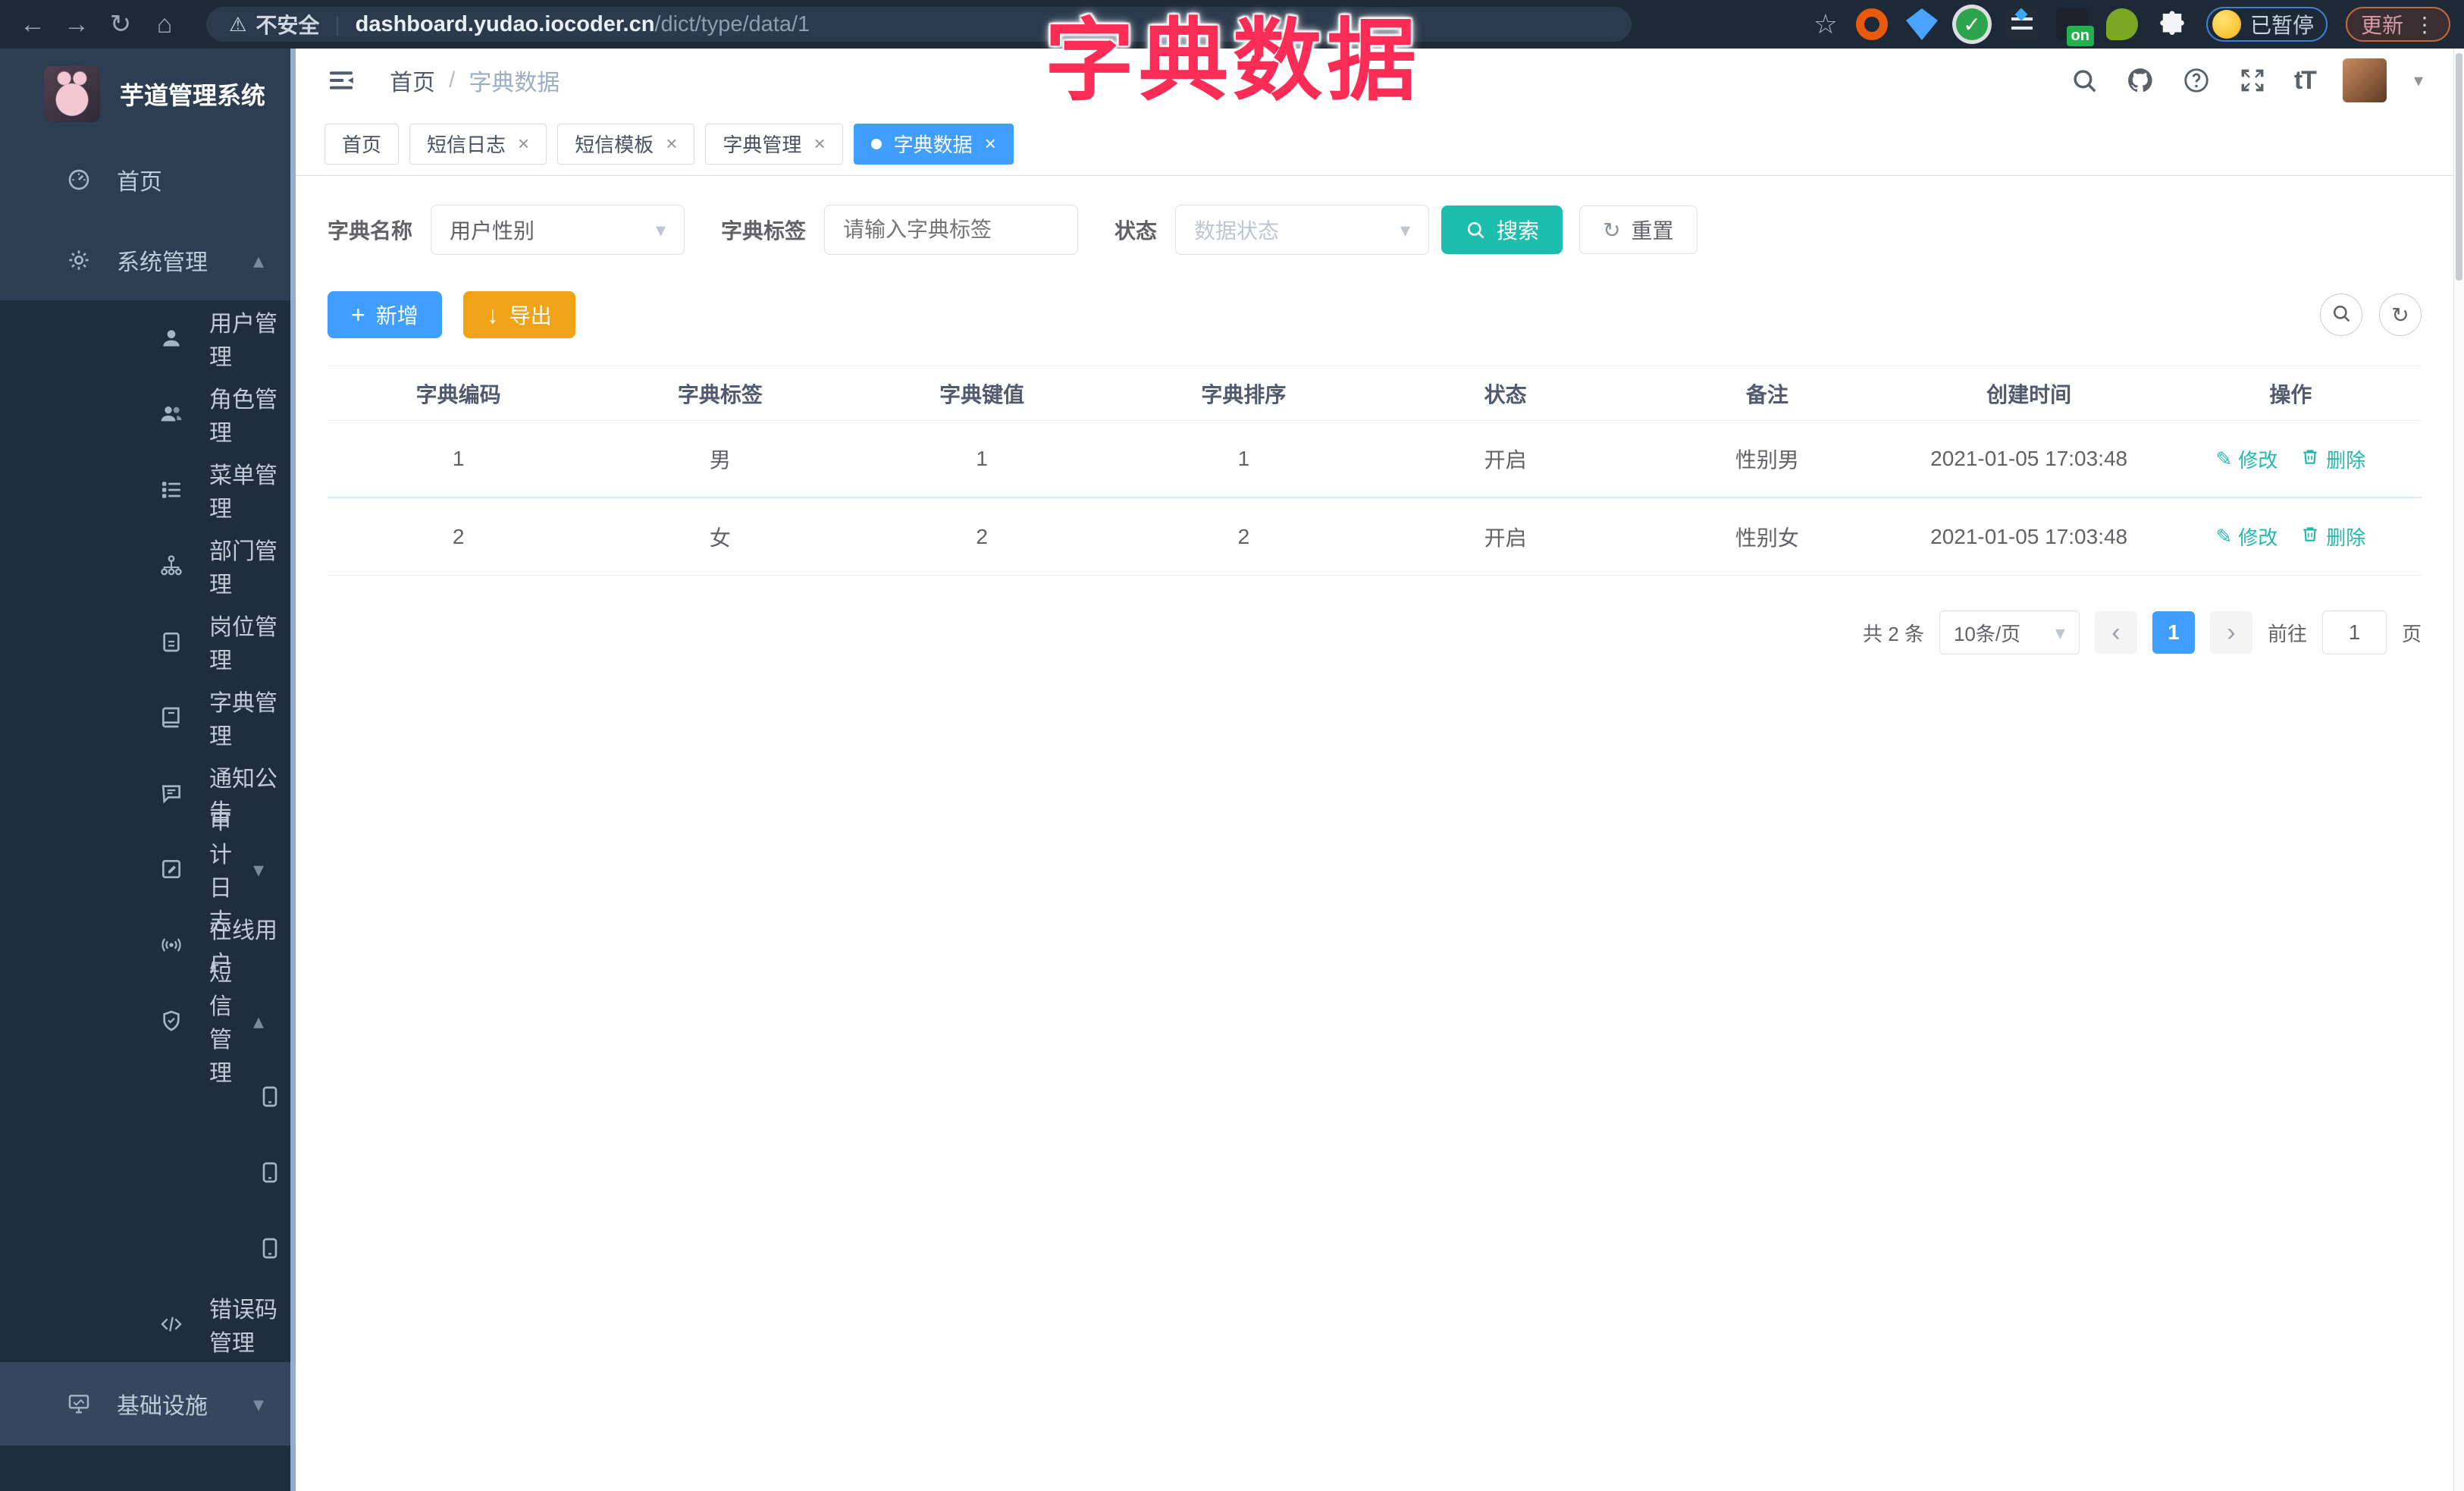 The image size is (2464, 1491). What do you see at coordinates (148, 566) in the screenshot?
I see `sidebar-item-departments: 部门管理` at bounding box center [148, 566].